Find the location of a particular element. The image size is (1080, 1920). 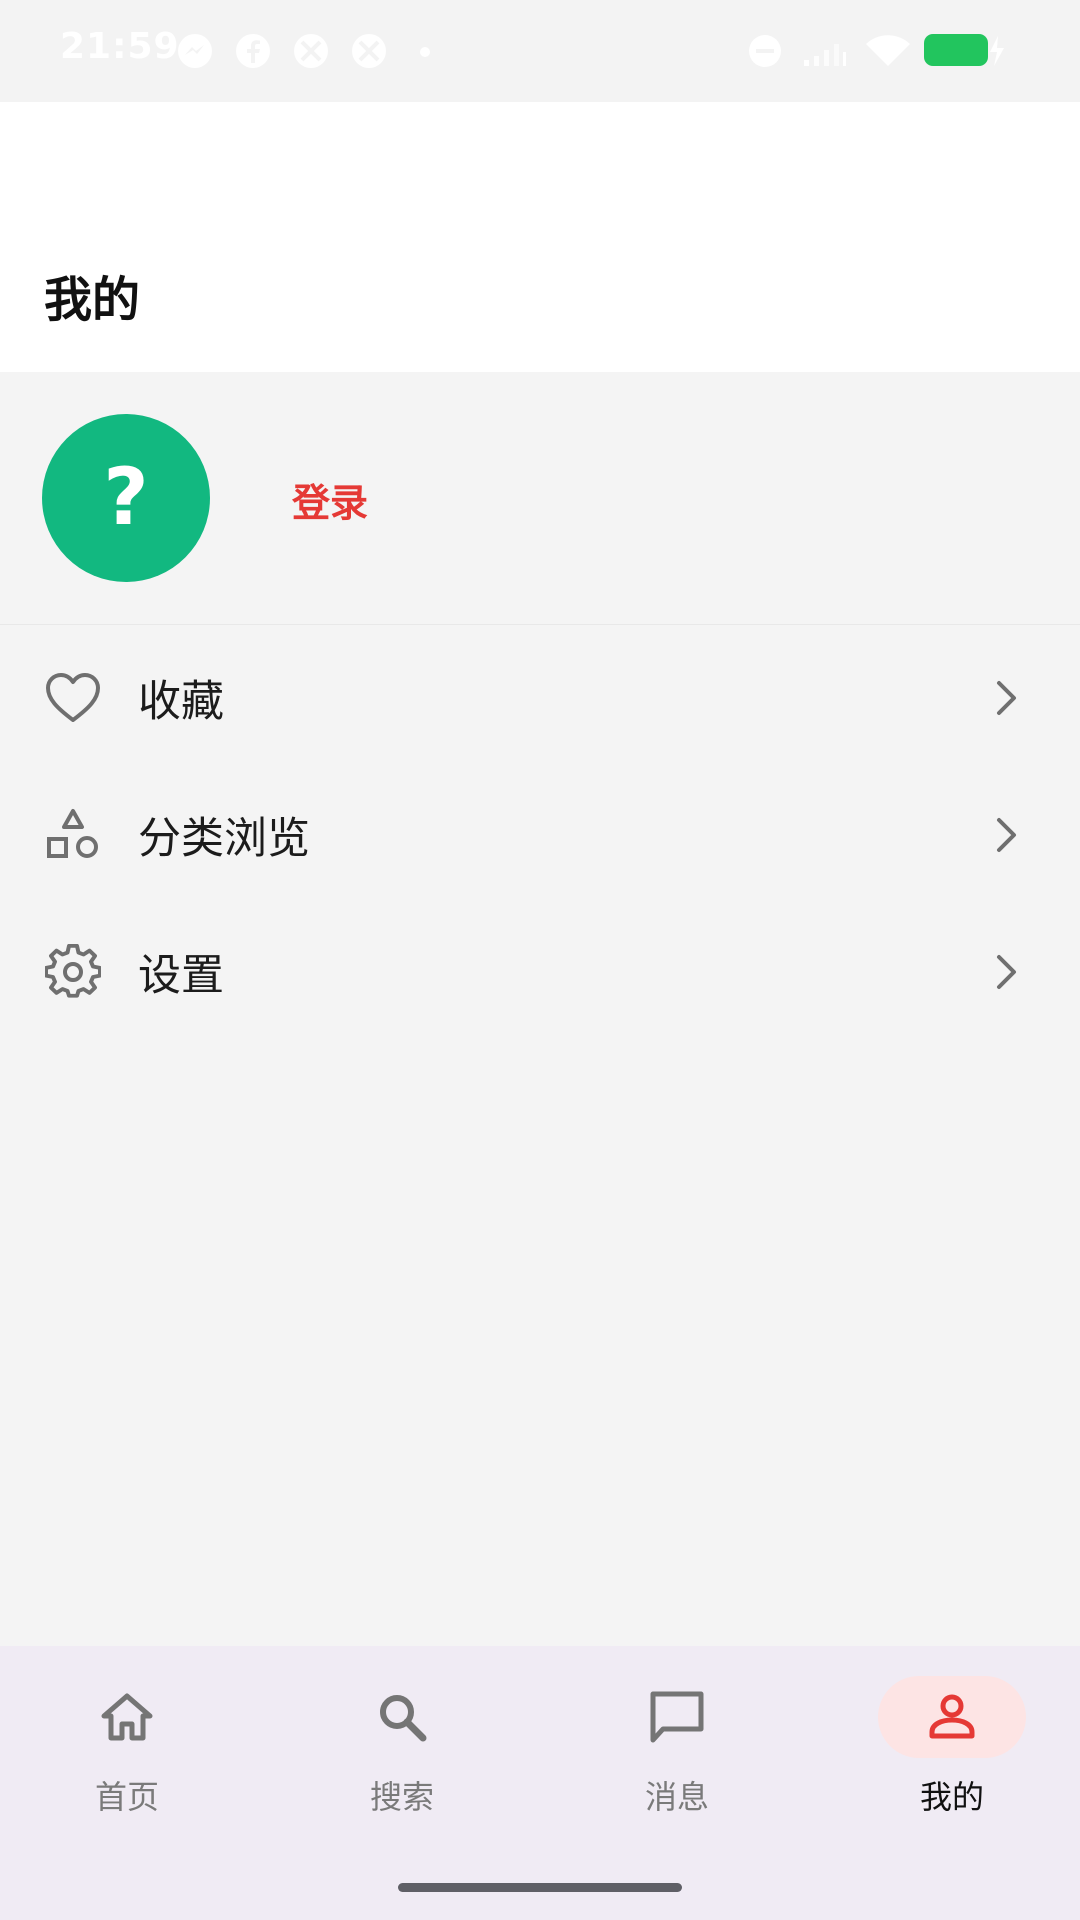

menu-item-label: 设置 is located at coordinates (181, 975).